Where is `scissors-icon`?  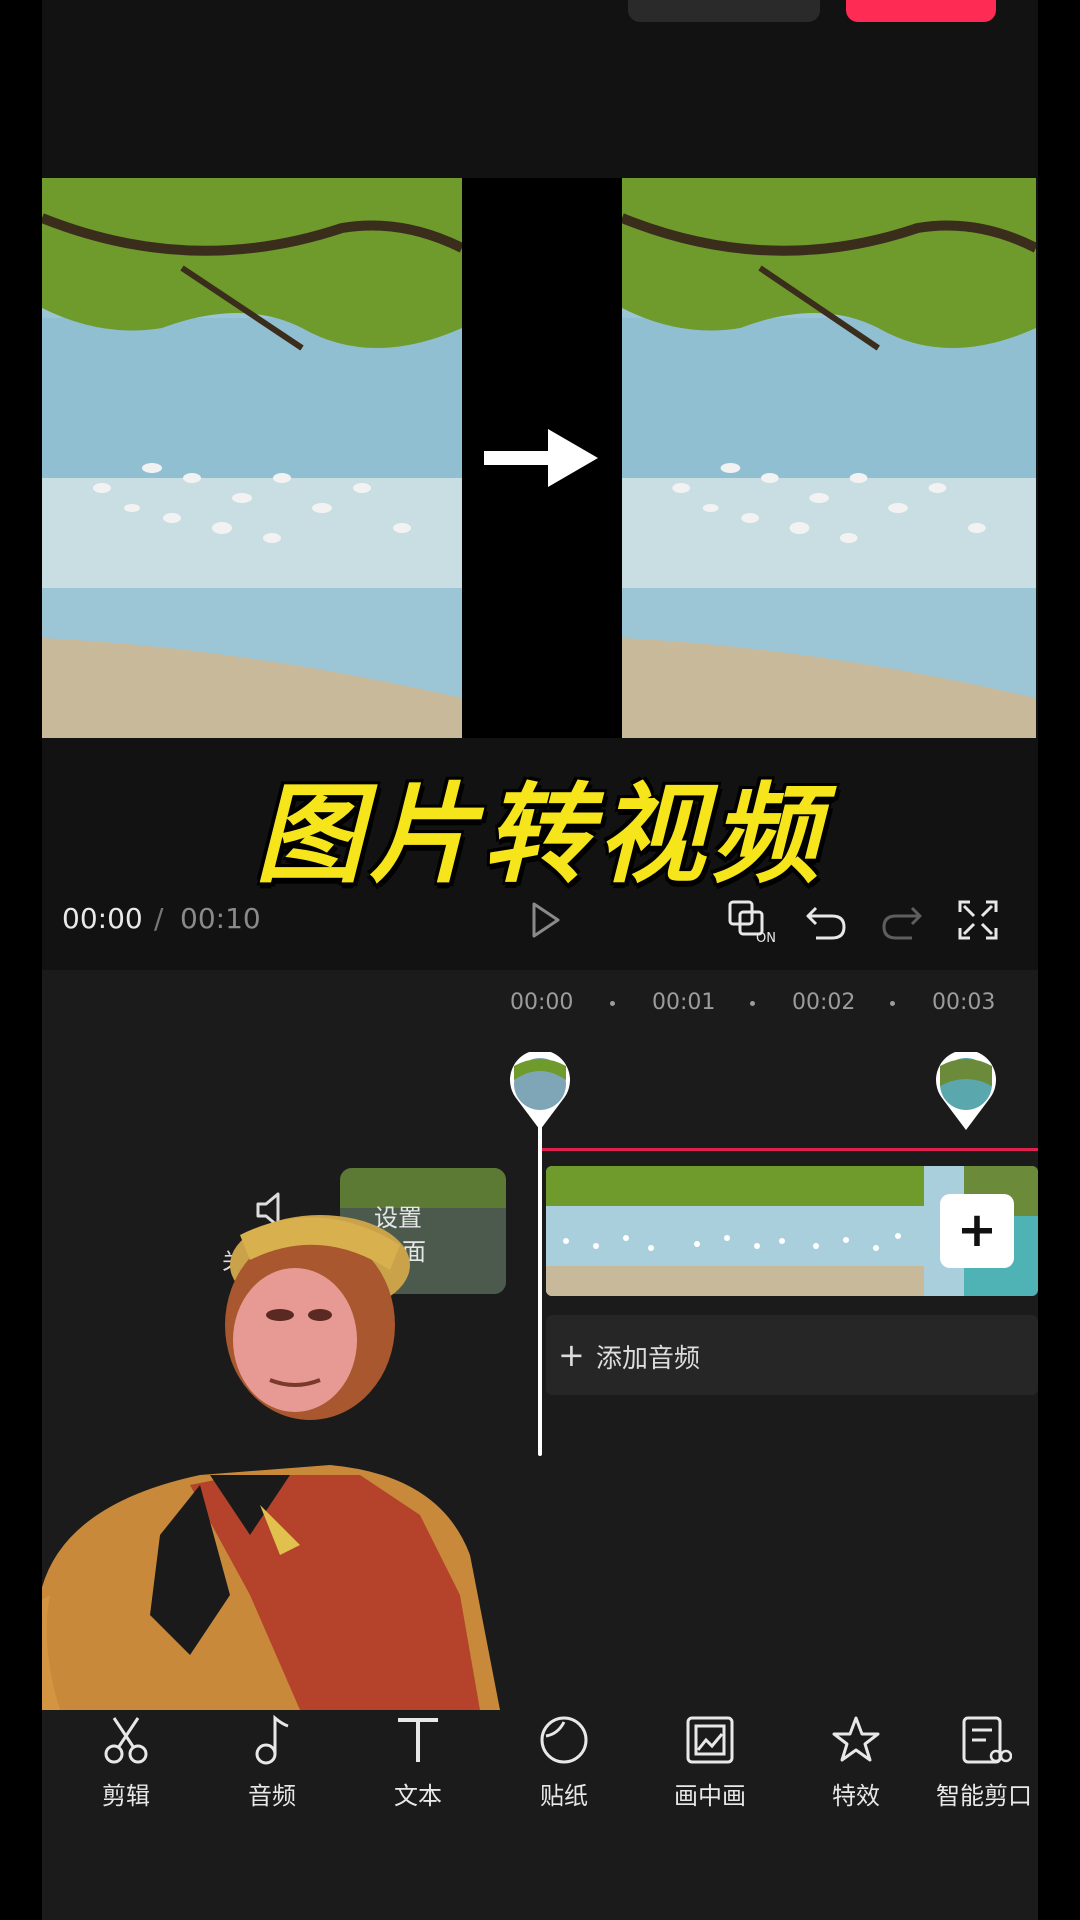 scissors-icon is located at coordinates (126, 1740).